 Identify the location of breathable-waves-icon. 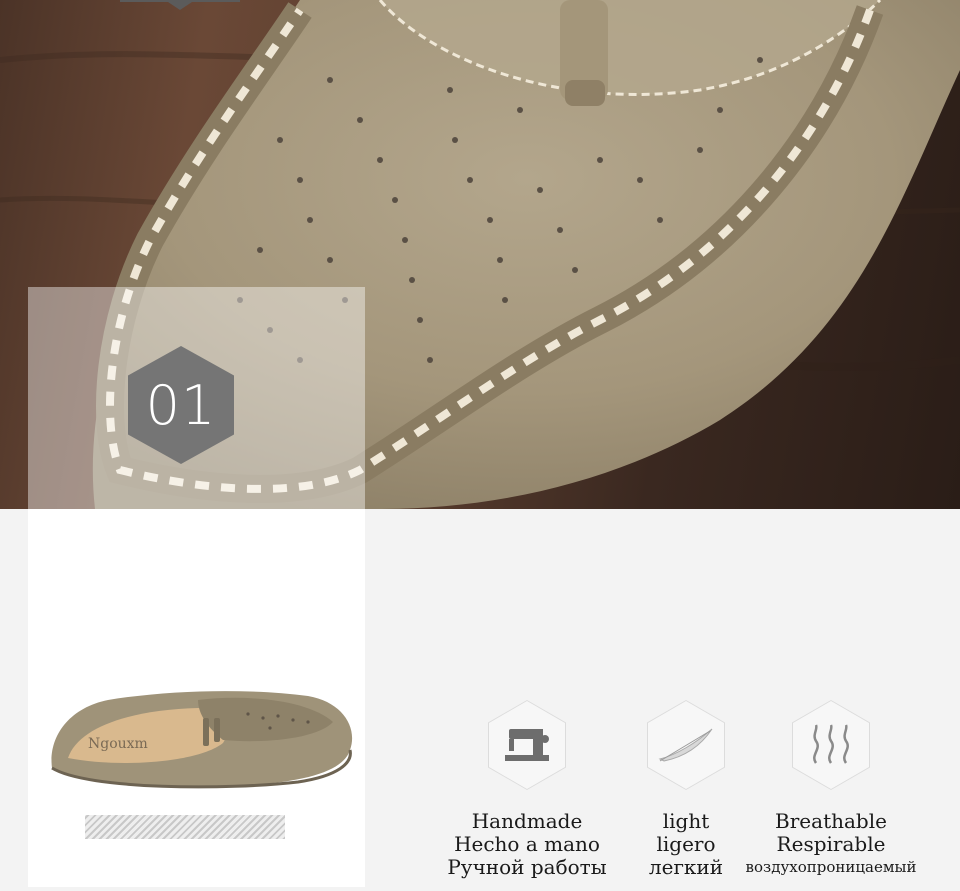
(831, 744).